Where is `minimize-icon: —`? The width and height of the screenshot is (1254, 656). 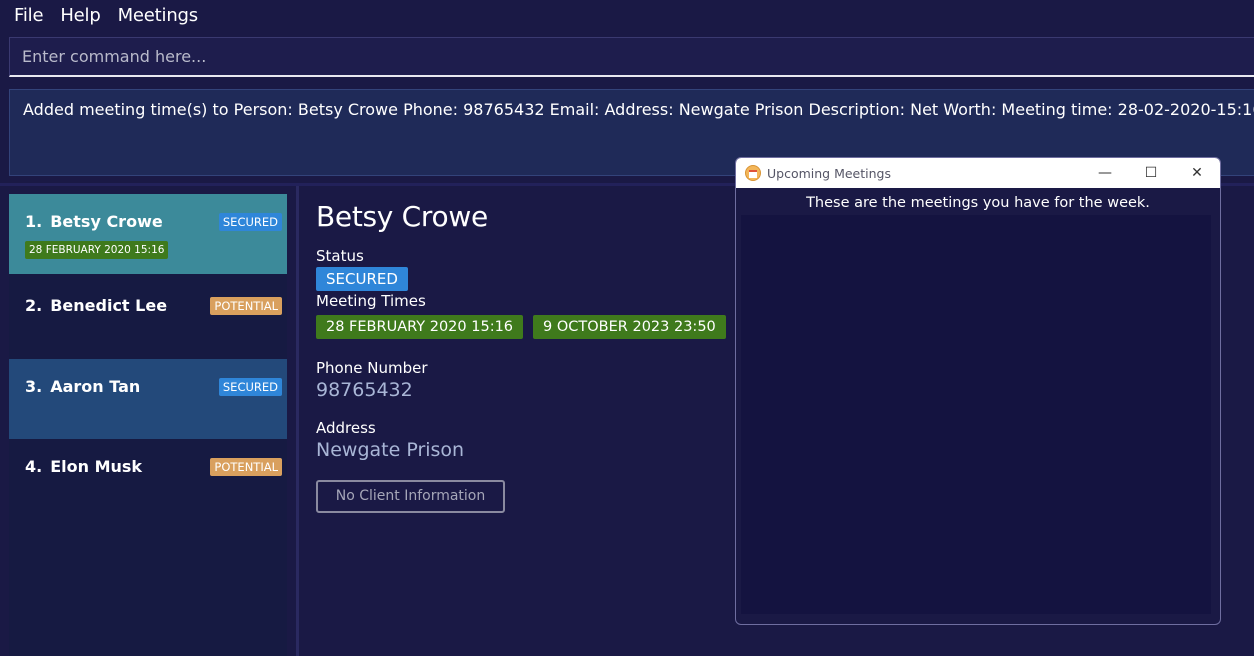 minimize-icon: — is located at coordinates (1105, 173).